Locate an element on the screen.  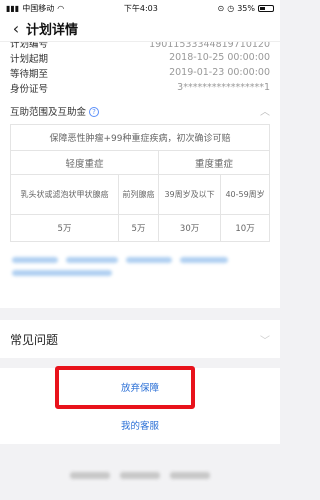
page-title: 计划详情 is located at coordinates (52, 30).